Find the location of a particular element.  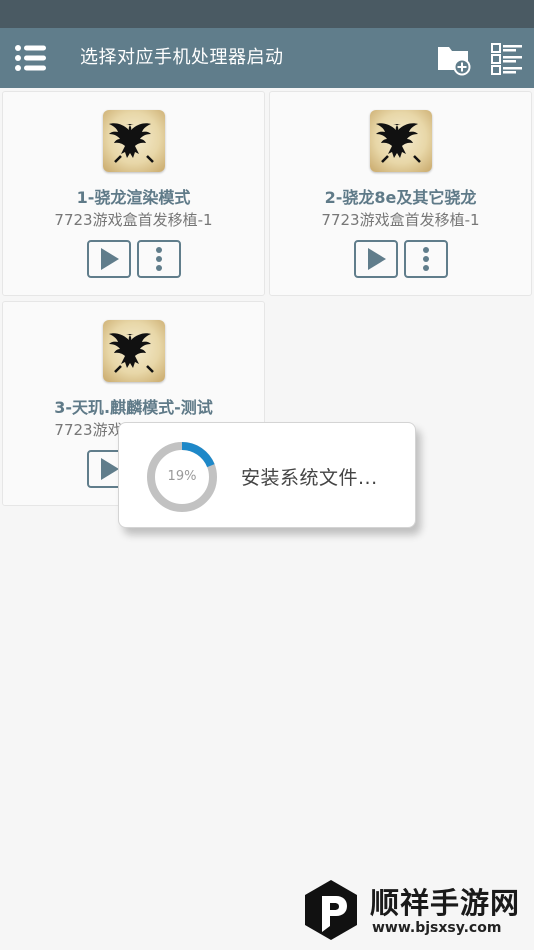

app-bar: 选择对应手机处理器启动 is located at coordinates (267, 58).